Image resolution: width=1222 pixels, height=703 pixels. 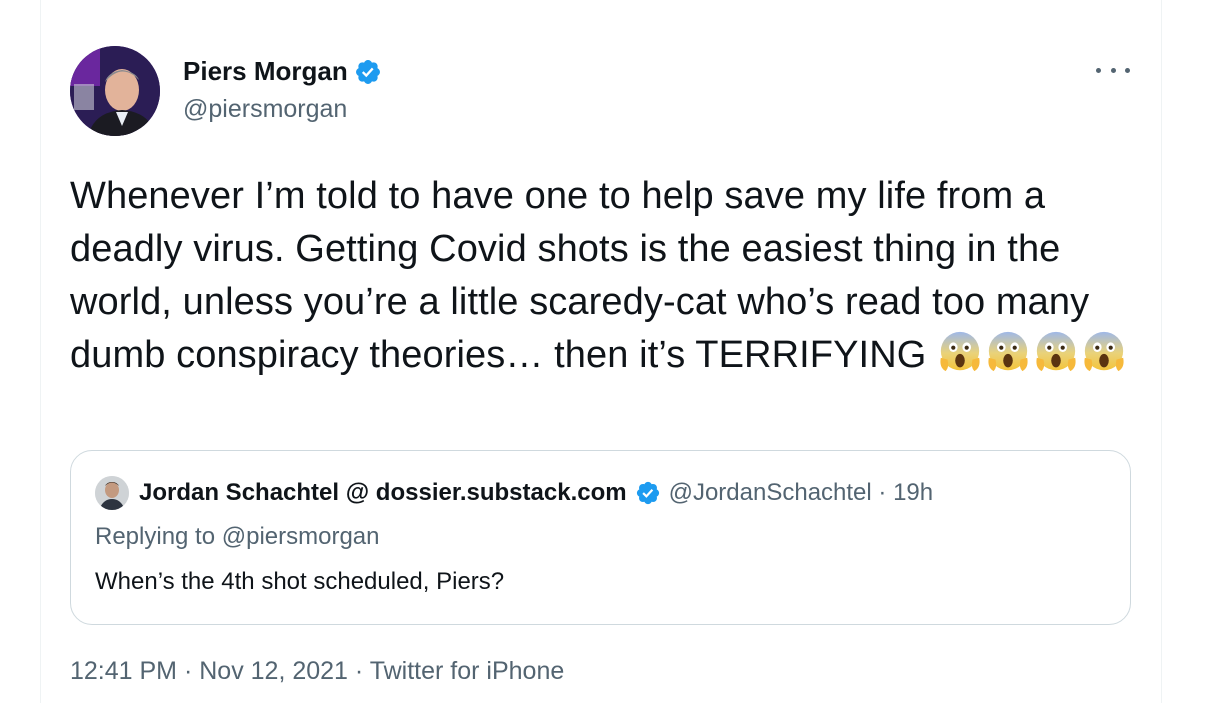 What do you see at coordinates (383, 492) in the screenshot?
I see `quoted-author-name: Jordan Schachtel @ dossier.substack.com` at bounding box center [383, 492].